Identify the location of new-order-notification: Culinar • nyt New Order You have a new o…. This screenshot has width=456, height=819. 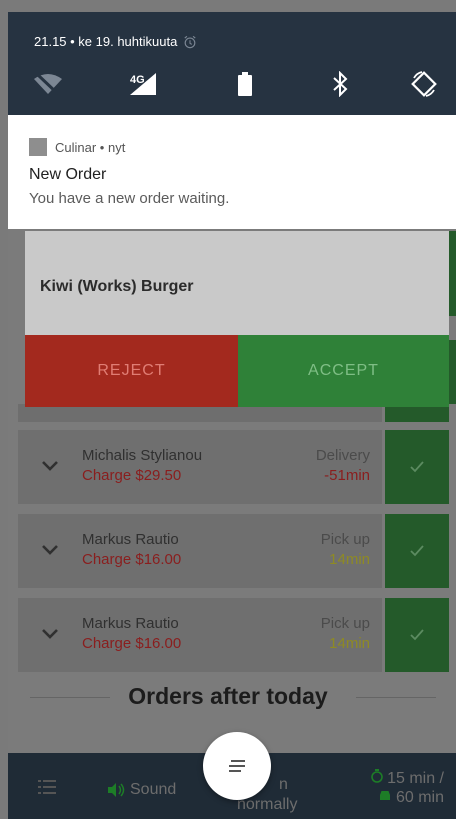
(232, 172).